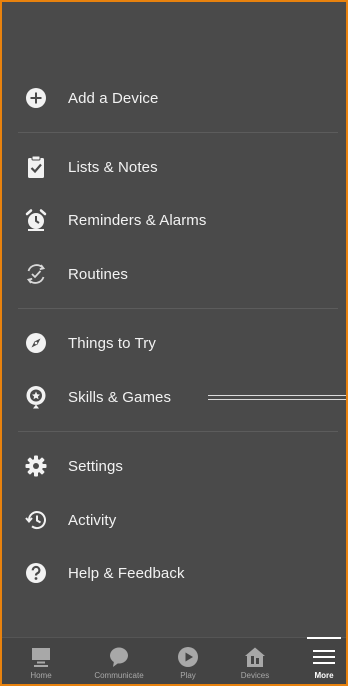  What do you see at coordinates (98, 274) in the screenshot?
I see `menu-item-label: Routines` at bounding box center [98, 274].